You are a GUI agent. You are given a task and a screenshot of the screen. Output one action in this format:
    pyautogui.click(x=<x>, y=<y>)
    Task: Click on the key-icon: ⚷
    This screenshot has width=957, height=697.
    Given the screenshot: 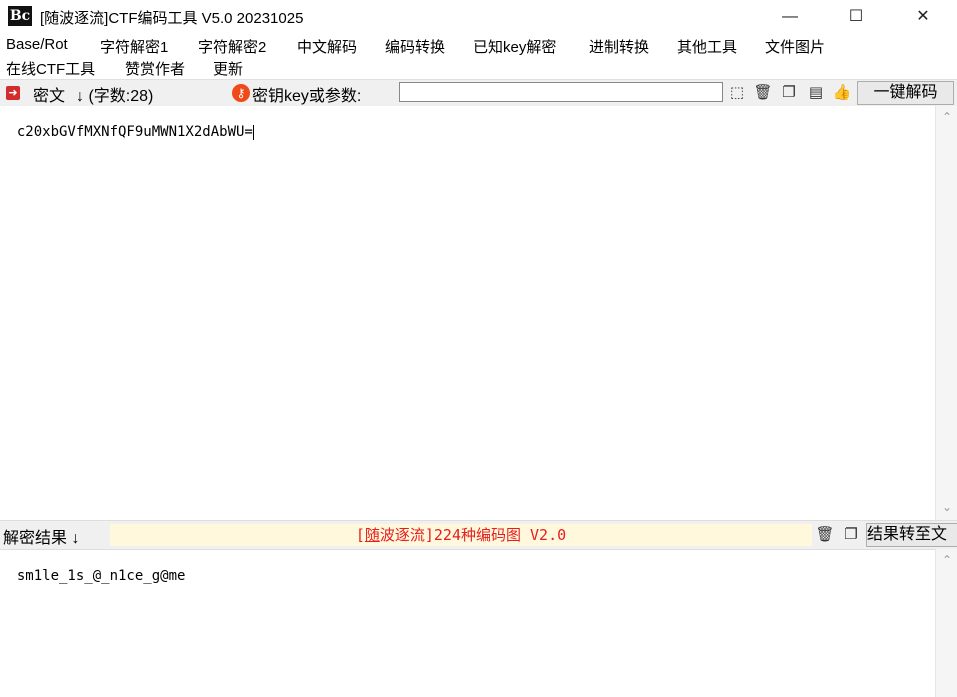 What is the action you would take?
    pyautogui.click(x=241, y=93)
    